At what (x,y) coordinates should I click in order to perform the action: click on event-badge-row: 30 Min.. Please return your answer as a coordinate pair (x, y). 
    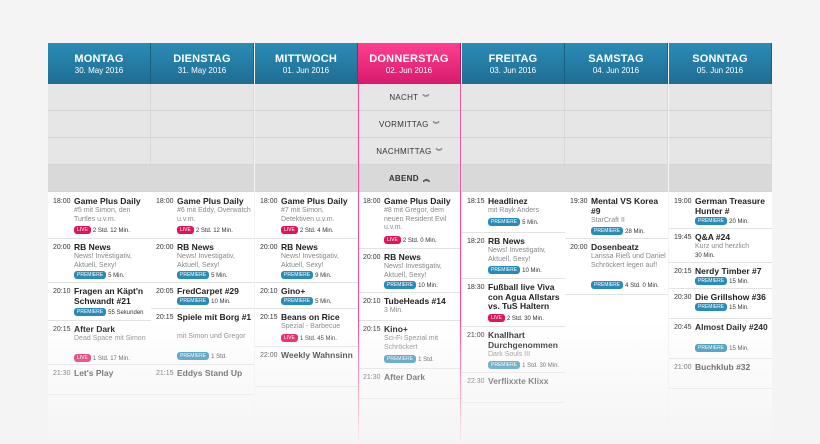
    Looking at the image, I should click on (705, 256).